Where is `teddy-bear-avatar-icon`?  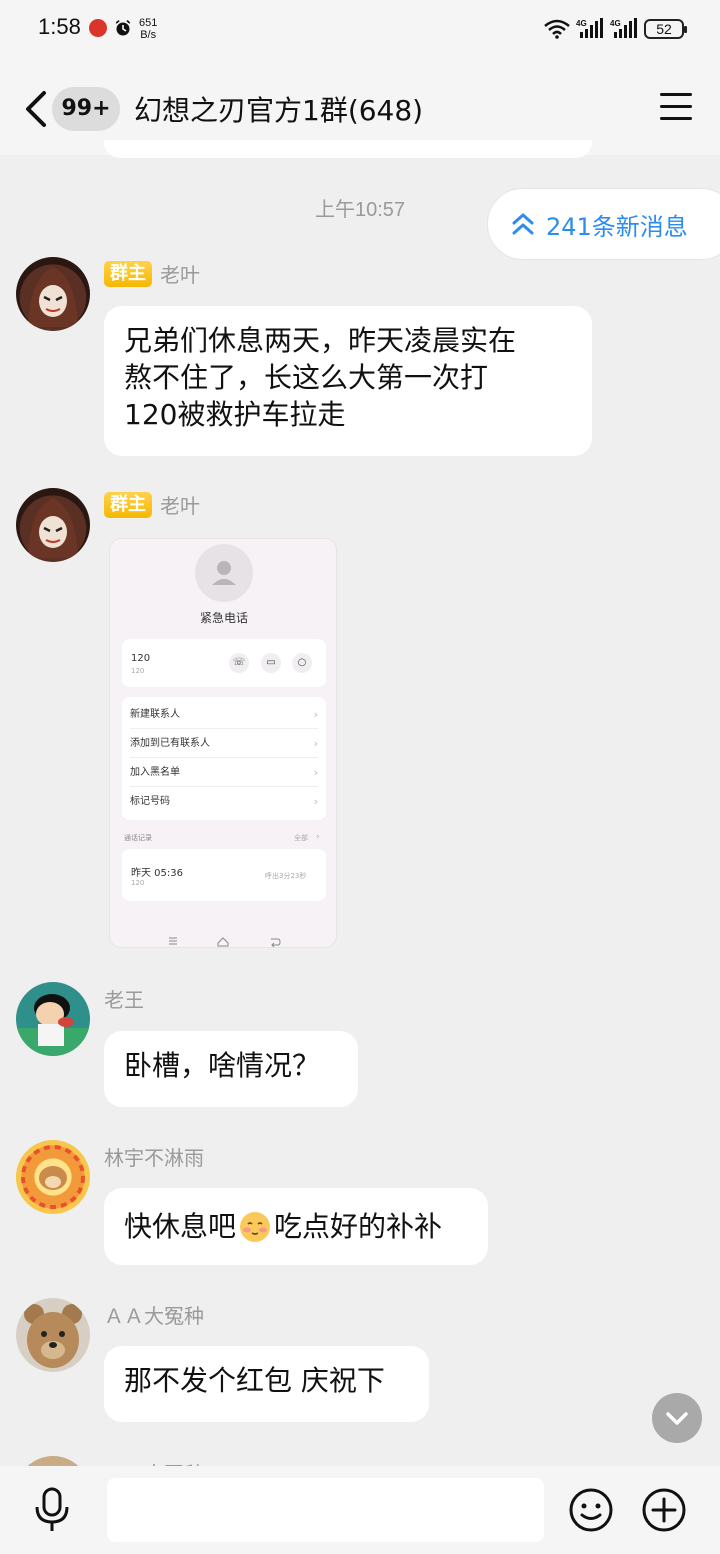
teddy-bear-avatar-icon is located at coordinates (53, 1336).